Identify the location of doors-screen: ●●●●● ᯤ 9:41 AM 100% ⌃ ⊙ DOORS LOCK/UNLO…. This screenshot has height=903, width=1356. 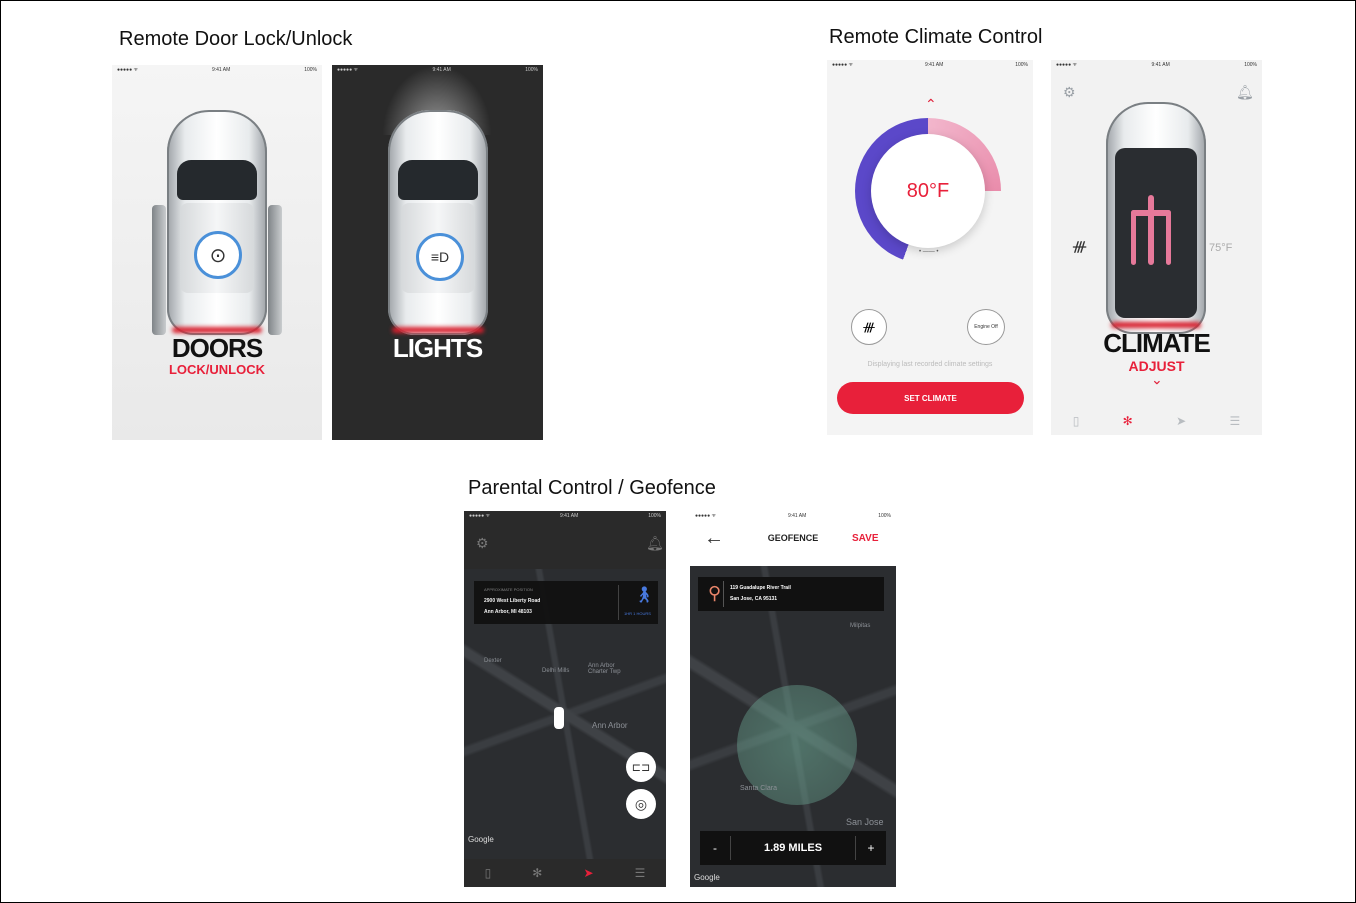
(217, 252).